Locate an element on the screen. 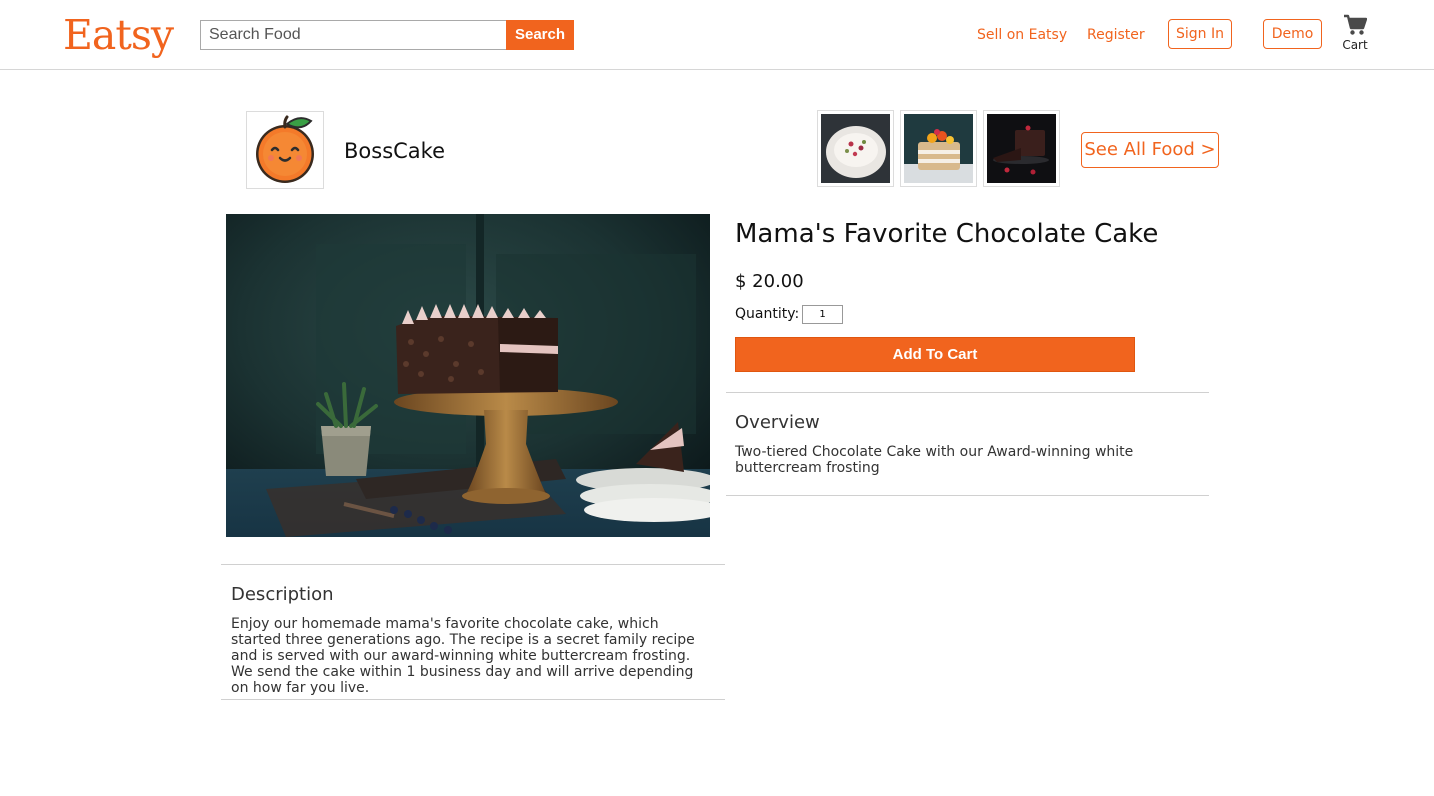  see-all-food-button: See All Food > is located at coordinates (1150, 150).